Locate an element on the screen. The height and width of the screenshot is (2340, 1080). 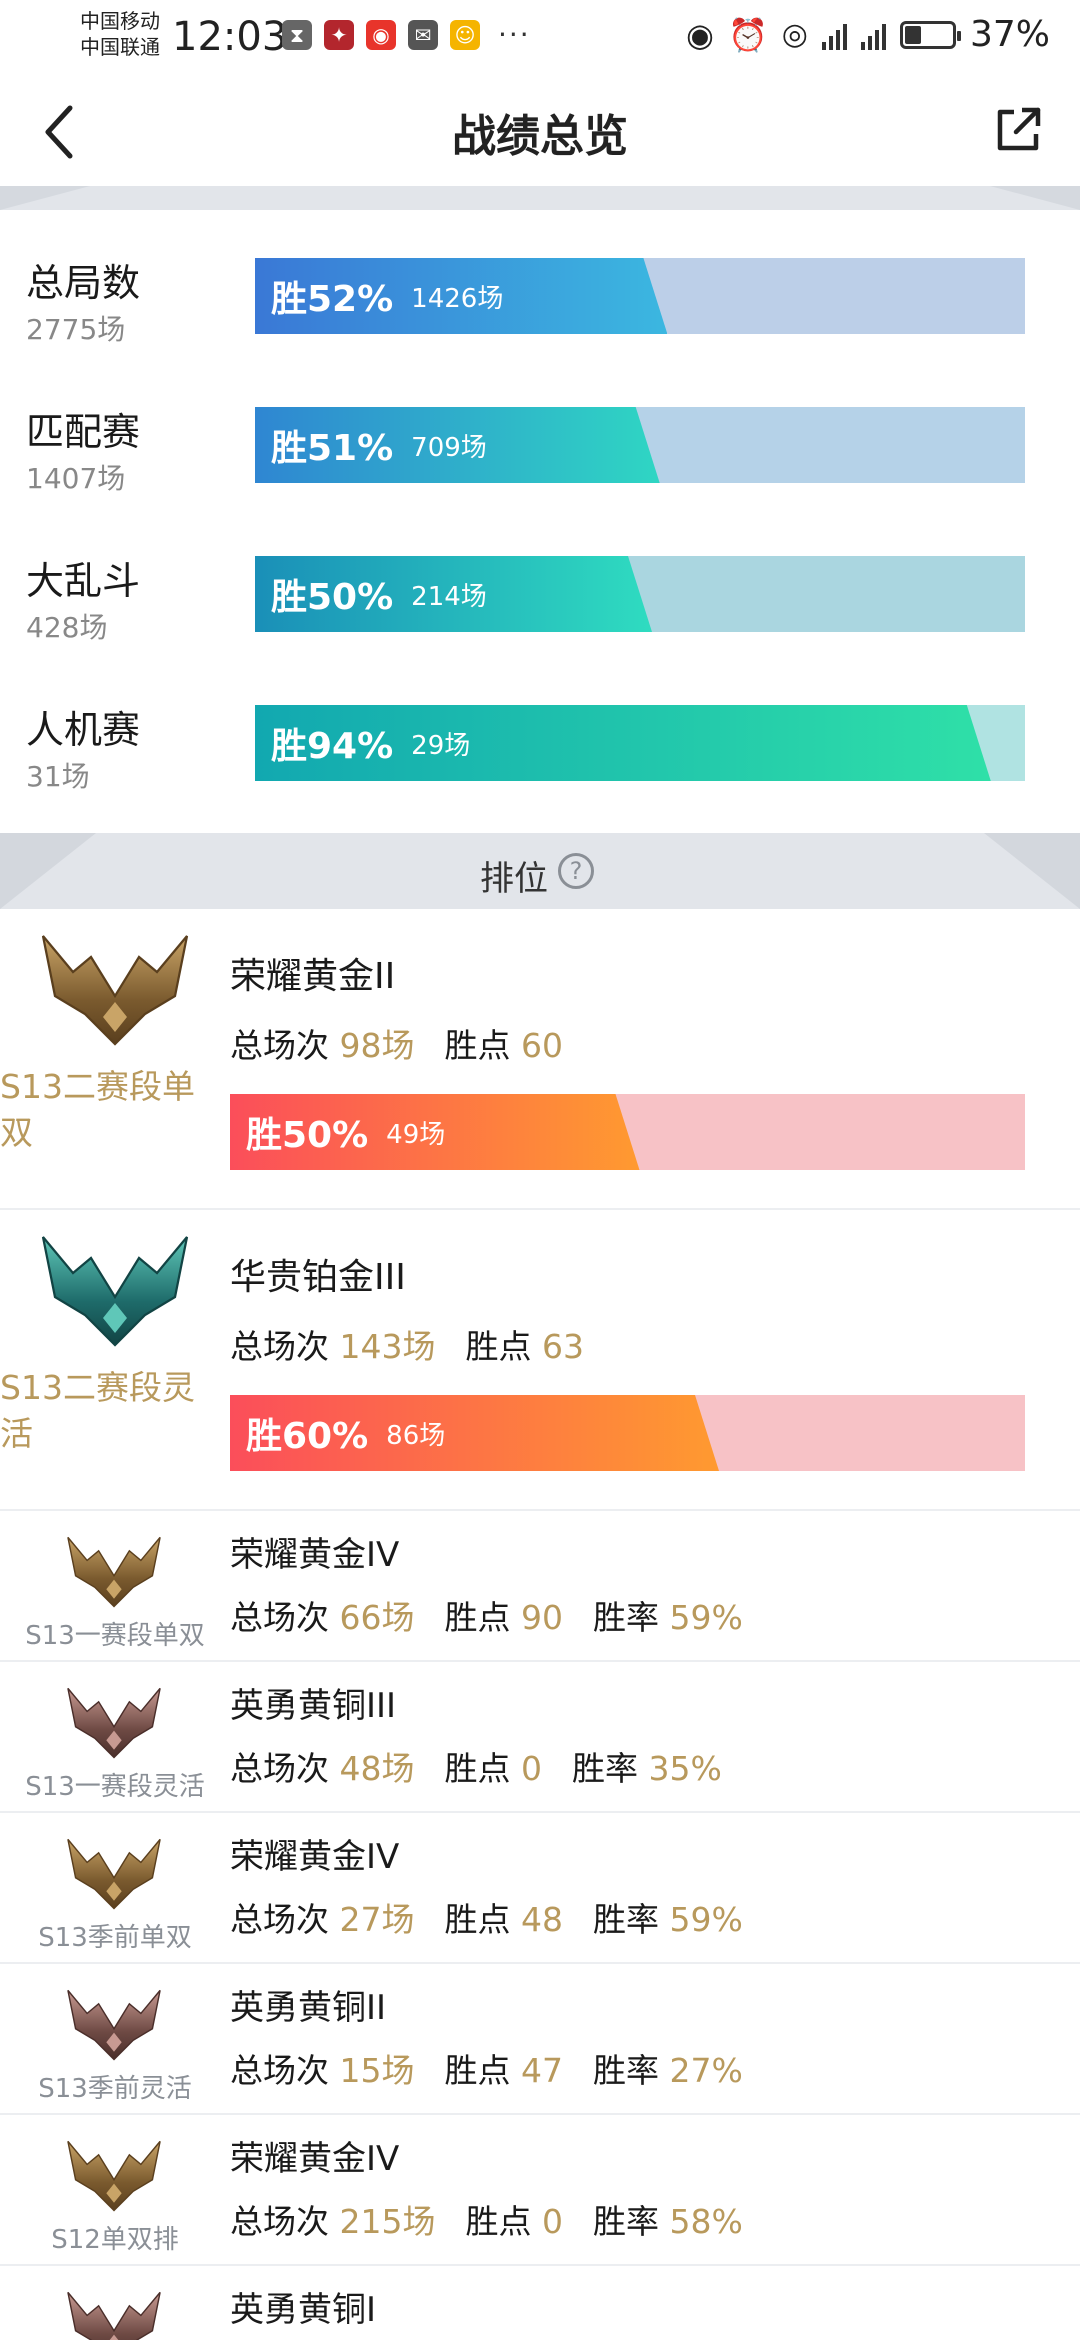
season-label: S13二赛段灵活 is located at coordinates (97, 1410).